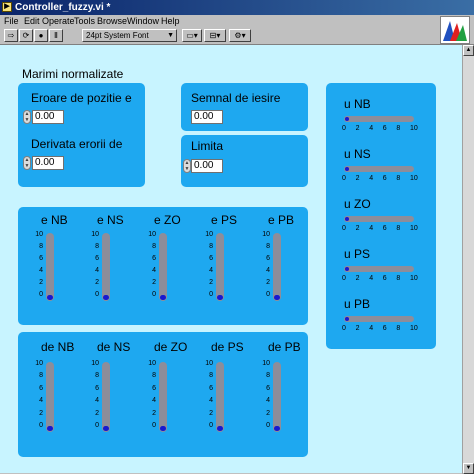  I want to click on distribute-objects-icon: ⊟▾, so click(215, 35).